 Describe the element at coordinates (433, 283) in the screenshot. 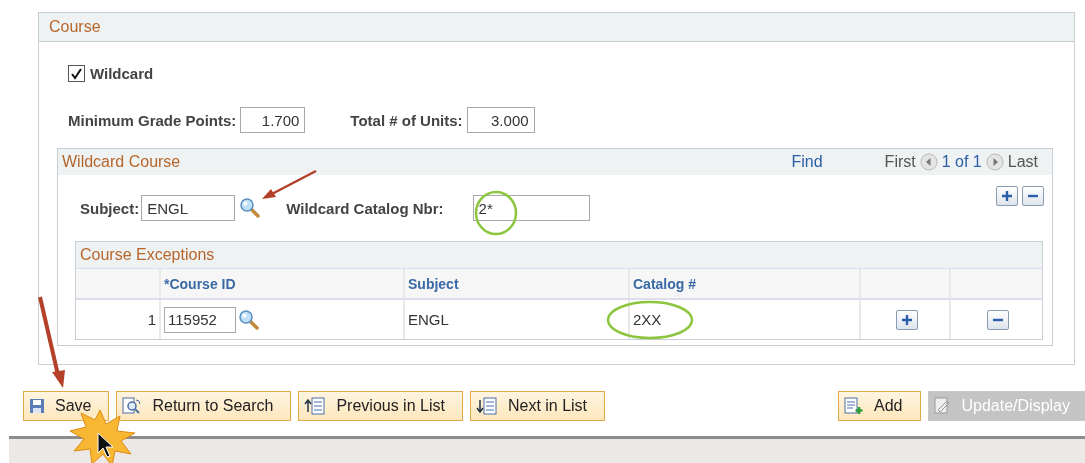

I see `column-header: Subject` at that location.